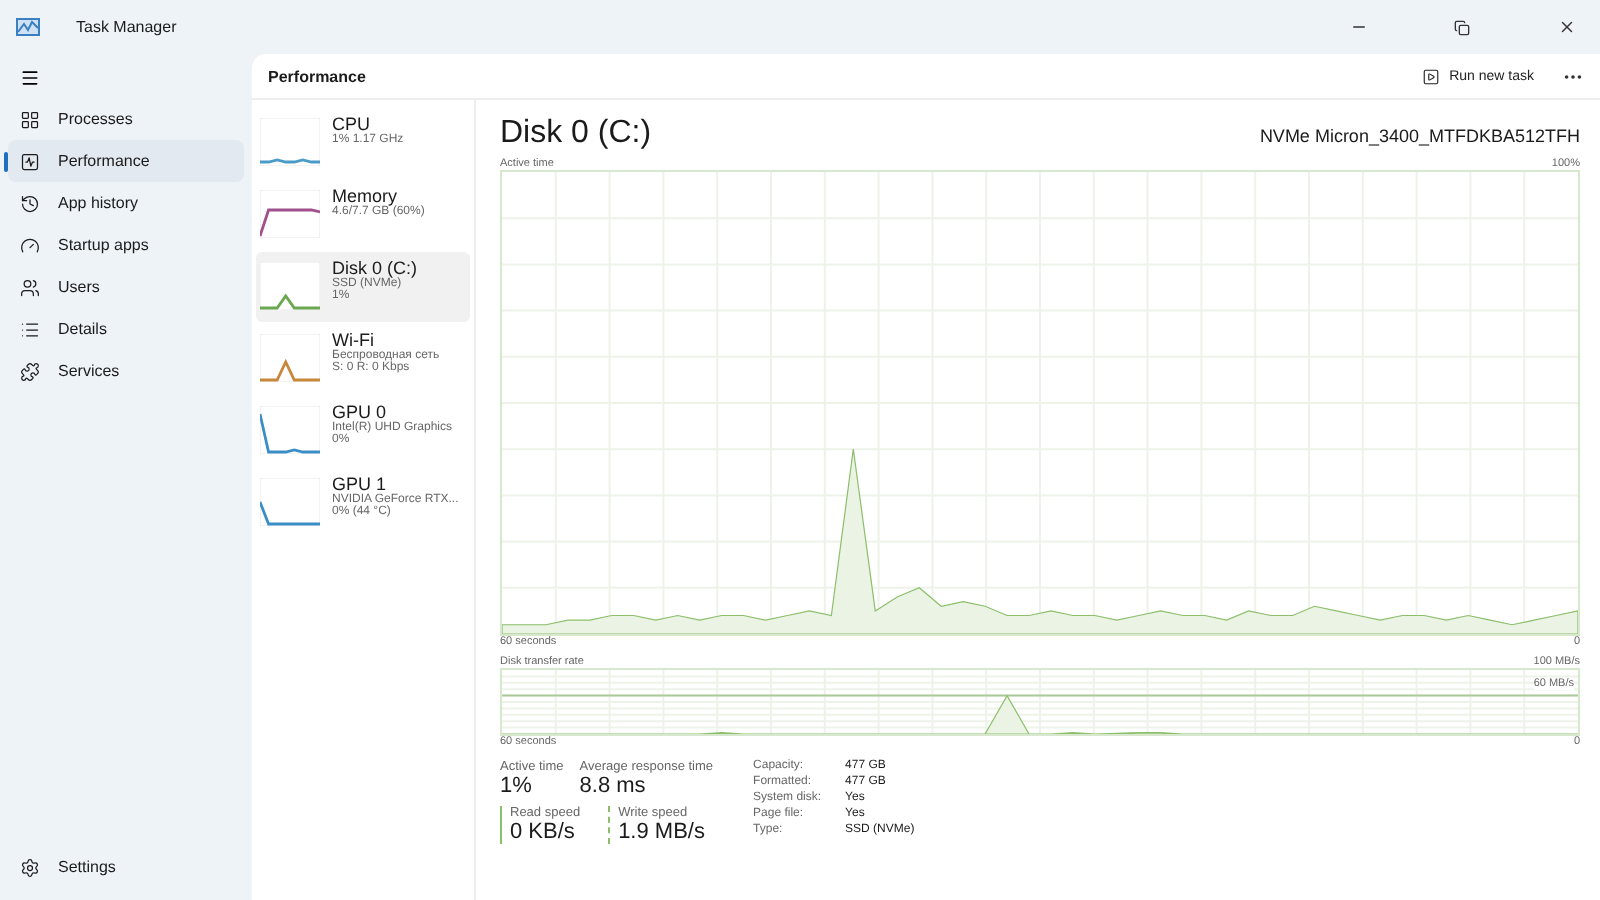  I want to click on disk-model: NVMe Micron_3400_MTFDKBA512TFH, so click(1419, 136).